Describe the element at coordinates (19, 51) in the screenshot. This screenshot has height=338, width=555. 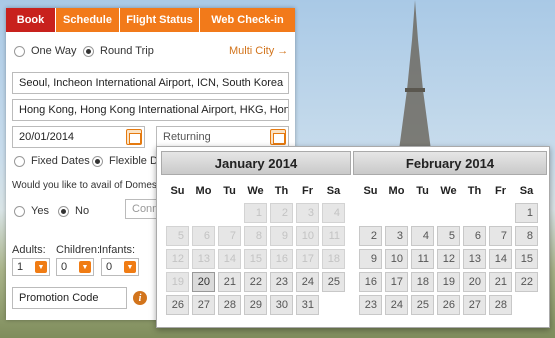
I see `one-way-radio` at that location.